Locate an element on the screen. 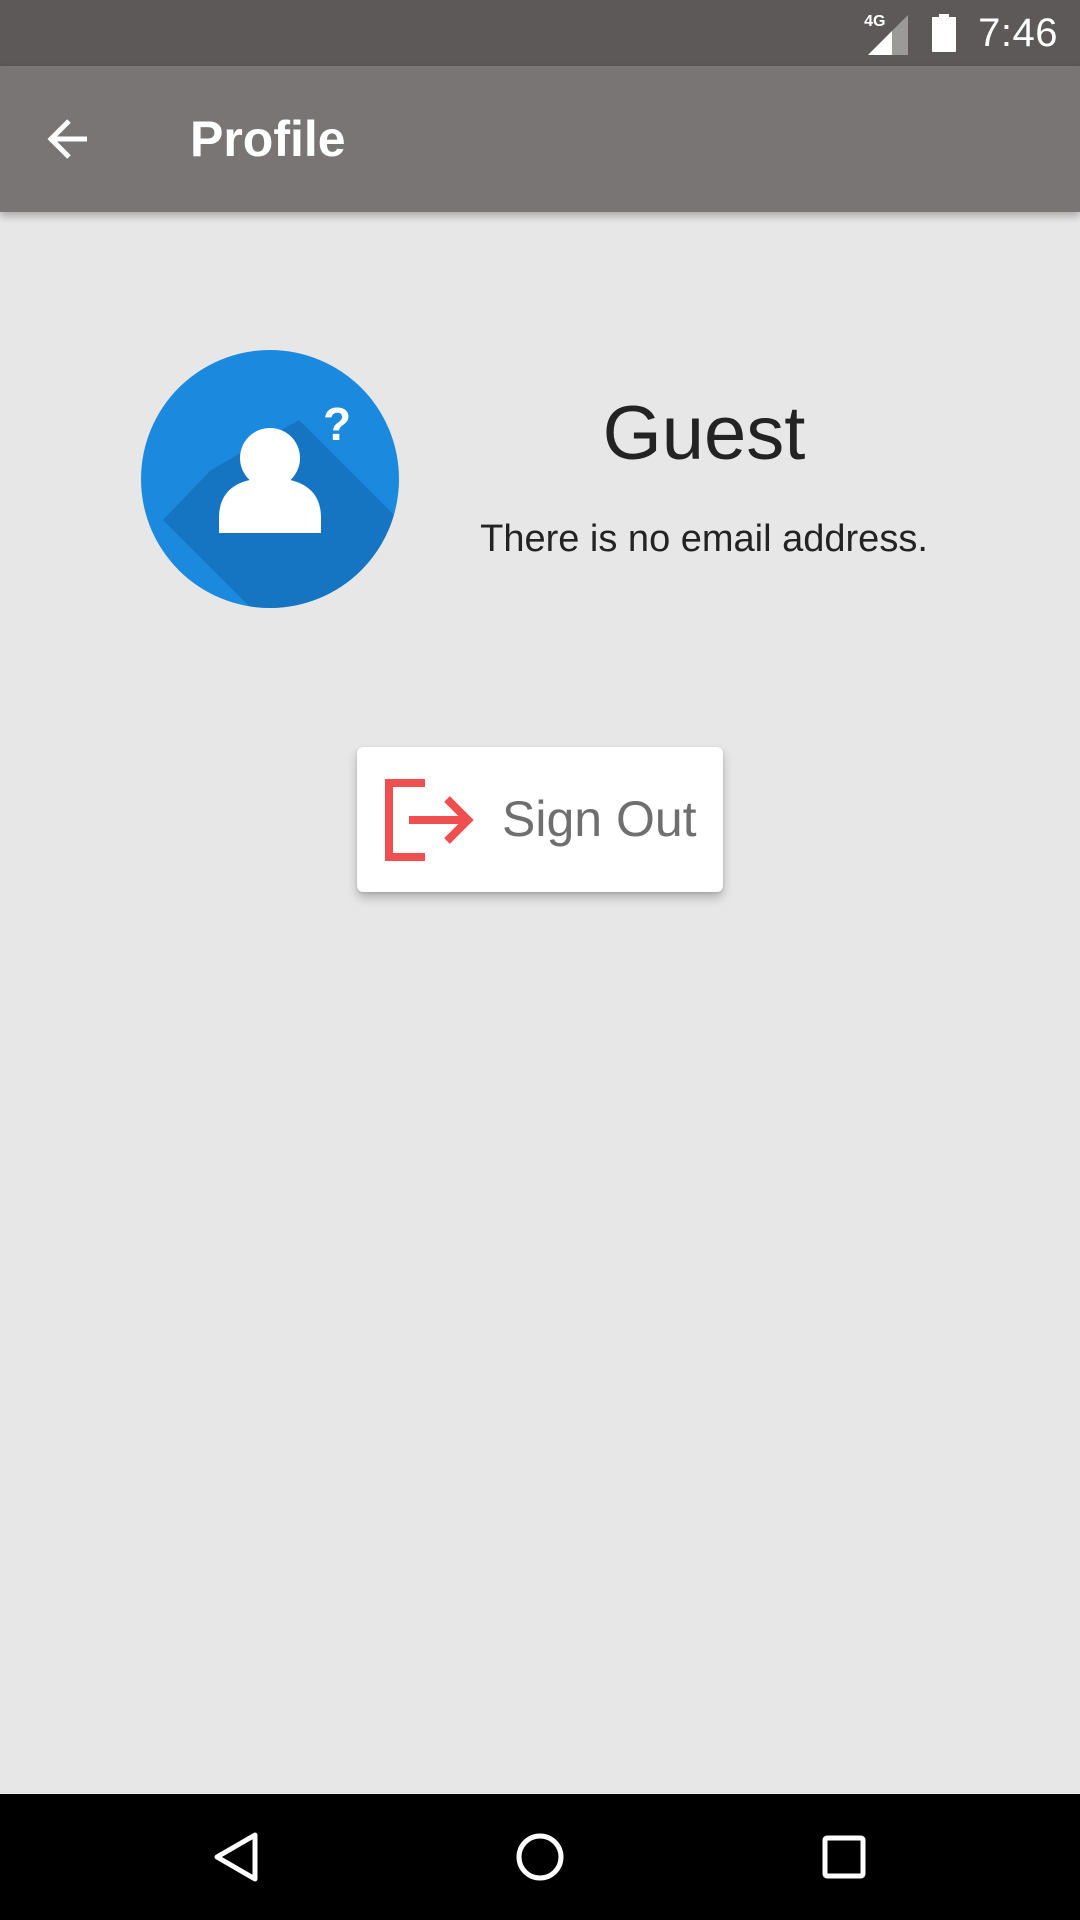  navigation-bar is located at coordinates (540, 1857).